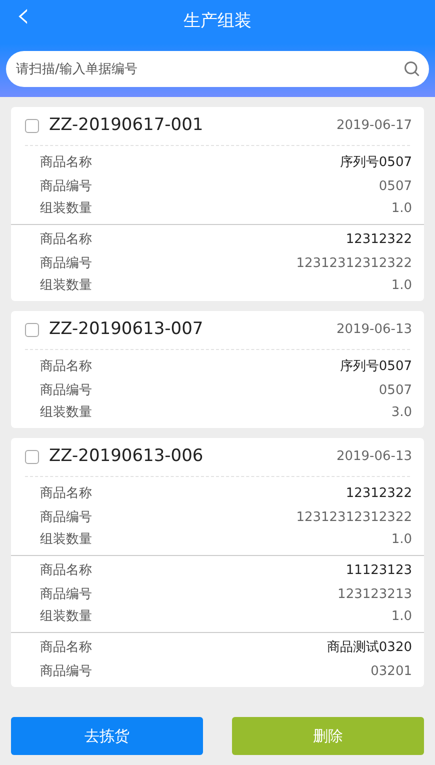  I want to click on action-button: 删除, so click(328, 736).